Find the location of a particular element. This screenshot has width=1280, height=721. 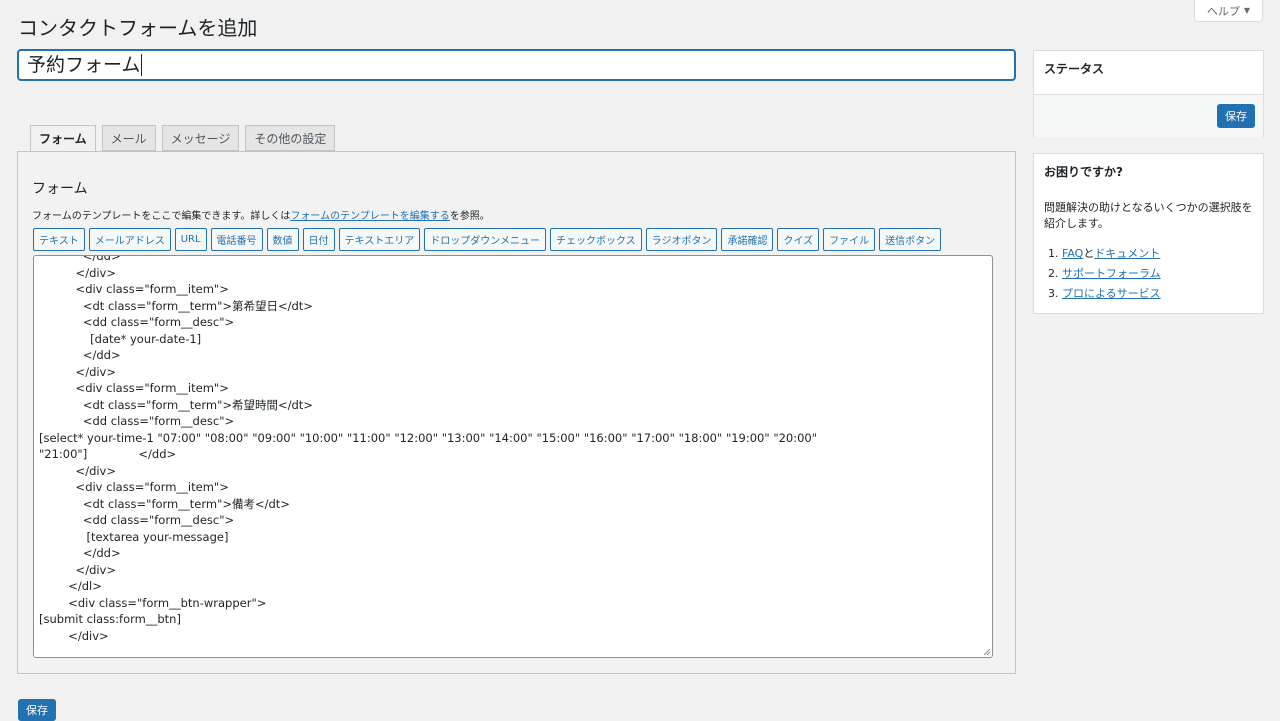

tag-button-file: ファイル is located at coordinates (849, 239).